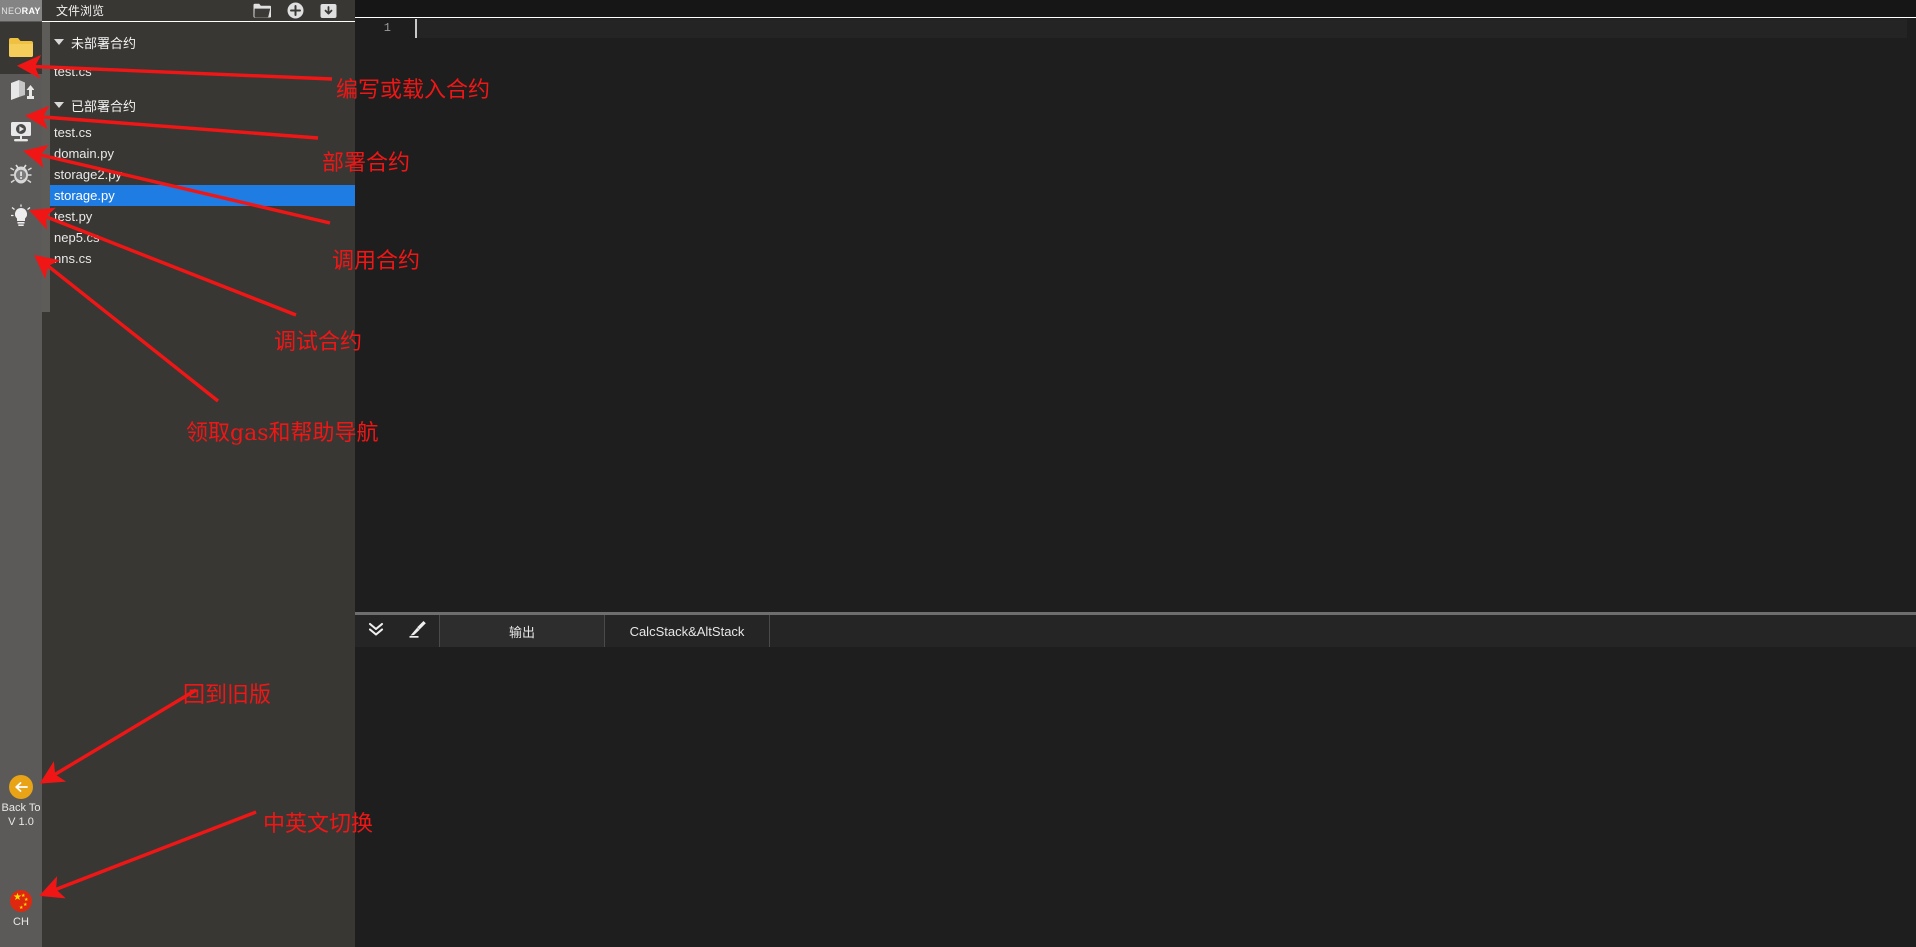  I want to click on deploy-box-icon, so click(21, 90).